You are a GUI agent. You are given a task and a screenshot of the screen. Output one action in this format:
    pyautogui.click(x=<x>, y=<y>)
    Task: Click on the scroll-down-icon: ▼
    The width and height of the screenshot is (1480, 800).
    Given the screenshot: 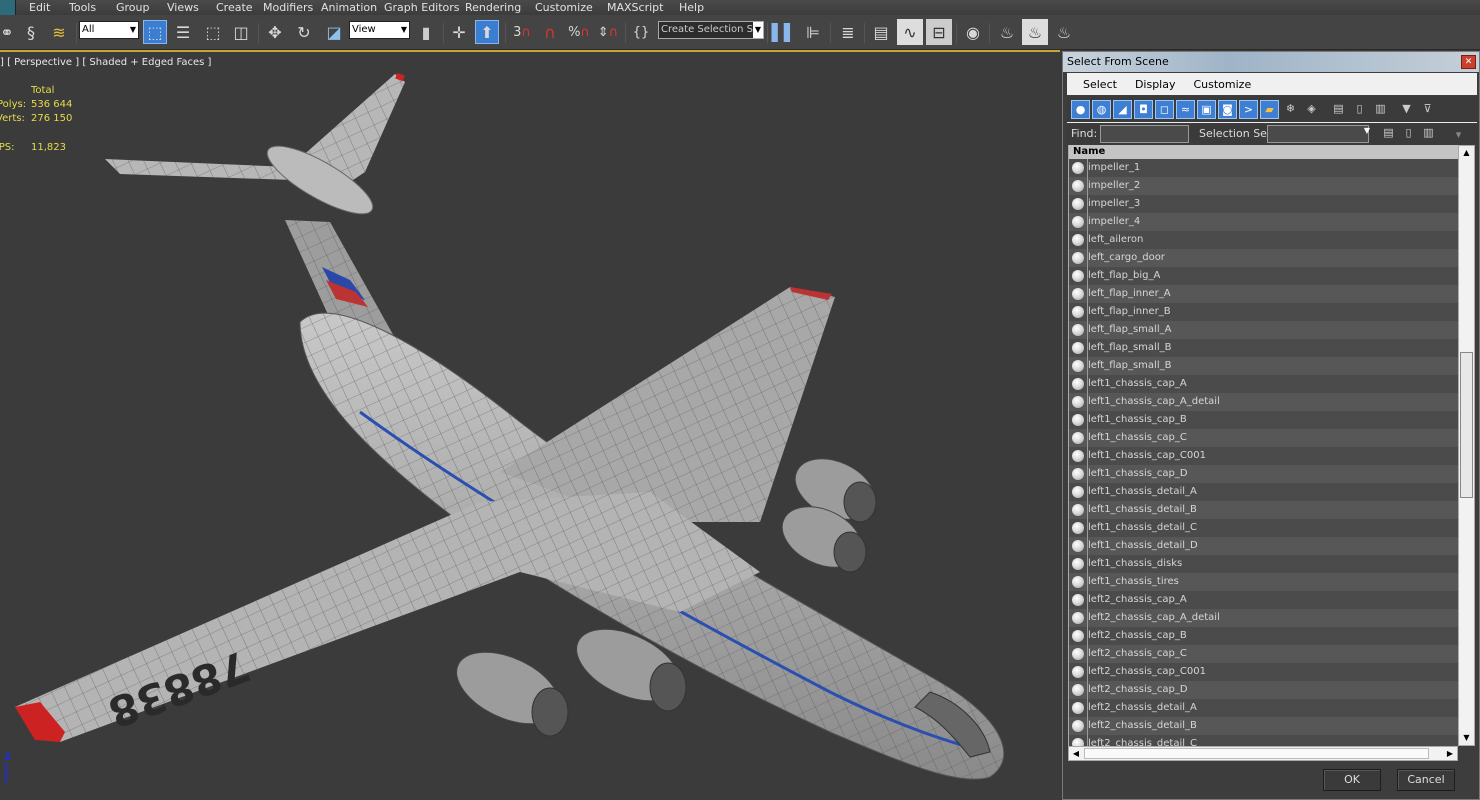 What is the action you would take?
    pyautogui.click(x=1466, y=738)
    